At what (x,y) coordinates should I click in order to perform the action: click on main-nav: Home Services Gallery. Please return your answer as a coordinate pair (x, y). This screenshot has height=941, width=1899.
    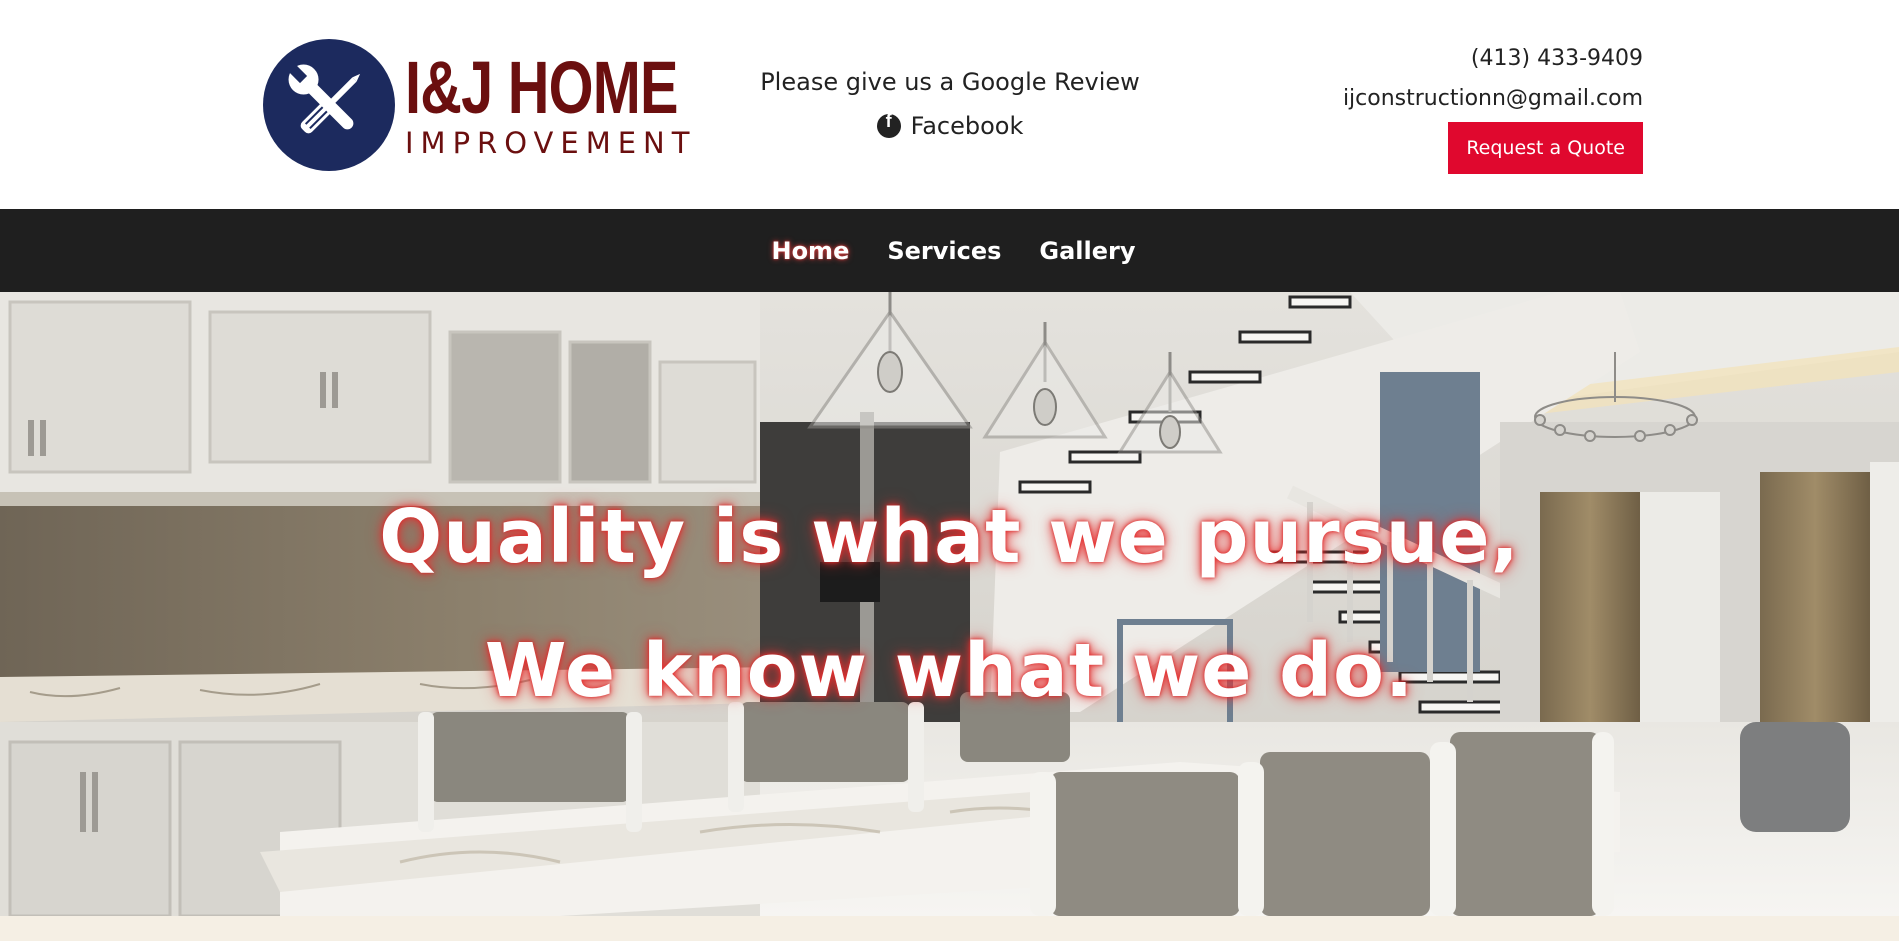
    Looking at the image, I should click on (949, 250).